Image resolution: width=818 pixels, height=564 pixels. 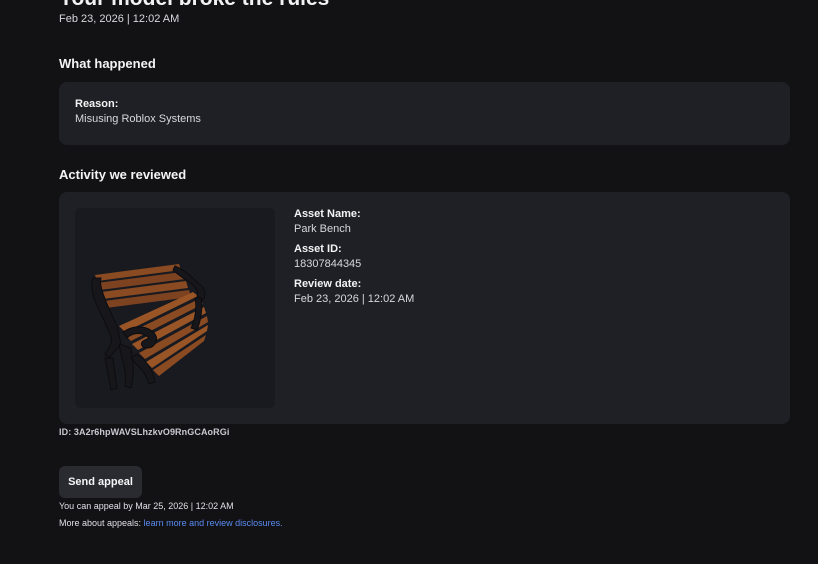 I want to click on reason-label: Reason:, so click(x=97, y=104).